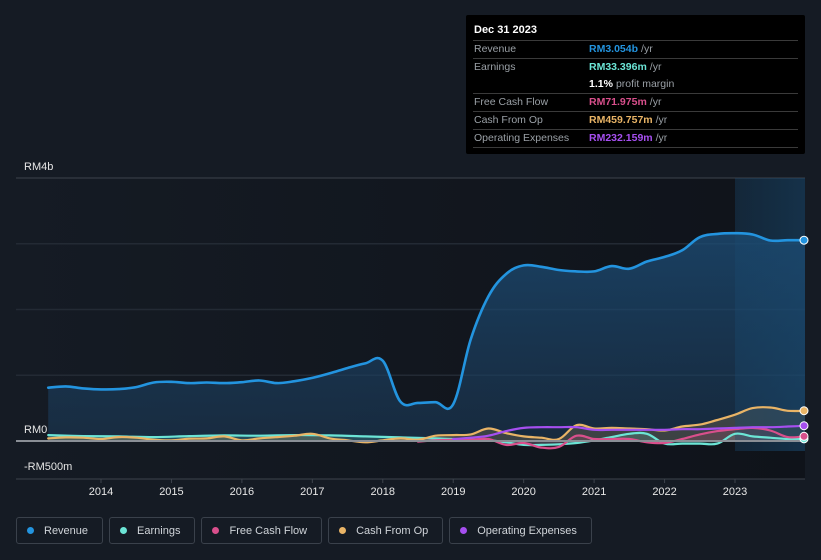  I want to click on tooltip-row-revenue: Revenue RM3.054b/yr, so click(635, 50).